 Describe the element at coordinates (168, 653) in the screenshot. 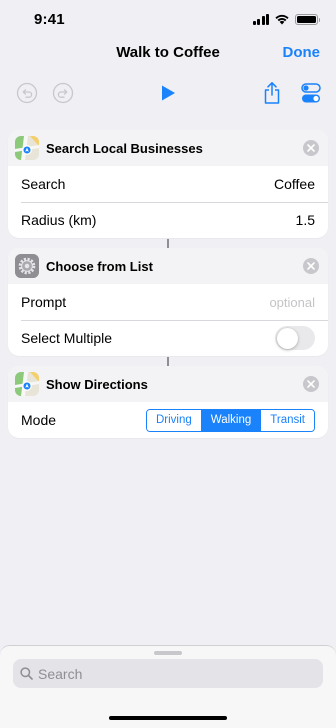

I see `sheet-grabber` at that location.